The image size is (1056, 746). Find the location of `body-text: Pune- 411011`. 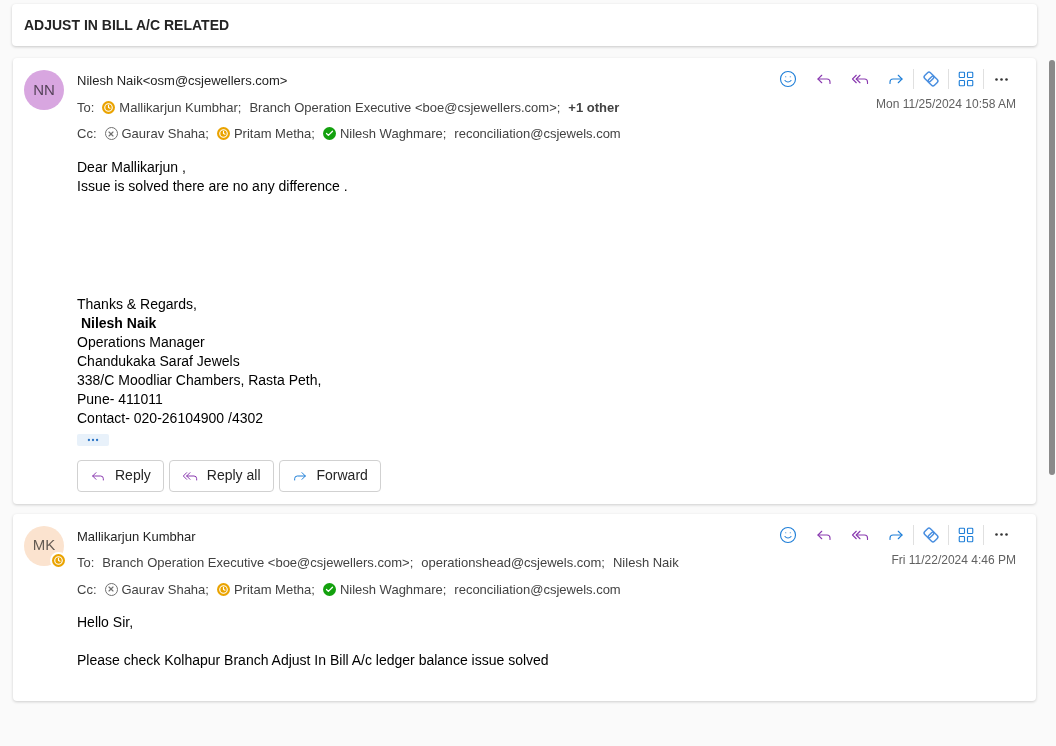

body-text: Pune- 411011 is located at coordinates (120, 399).